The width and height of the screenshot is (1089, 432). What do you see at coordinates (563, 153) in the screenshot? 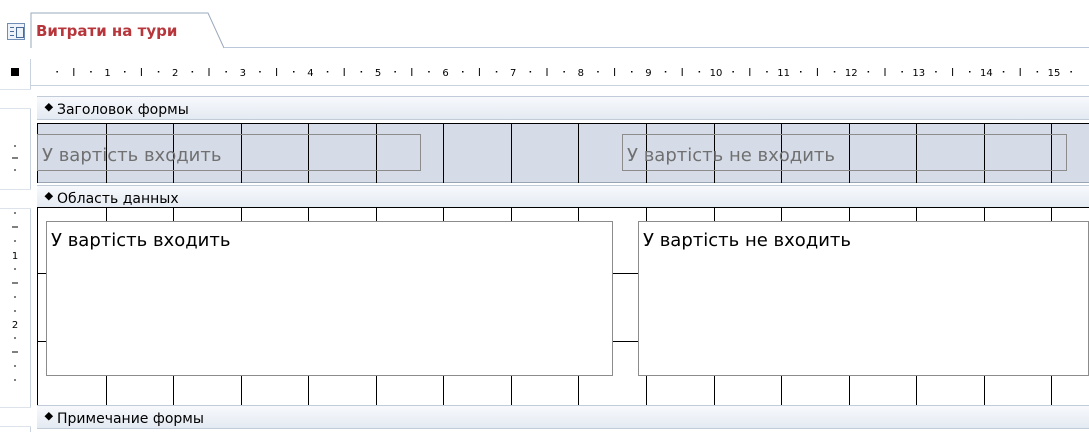
I see `form-header-area: У вартість входить У вартість не входить` at bounding box center [563, 153].